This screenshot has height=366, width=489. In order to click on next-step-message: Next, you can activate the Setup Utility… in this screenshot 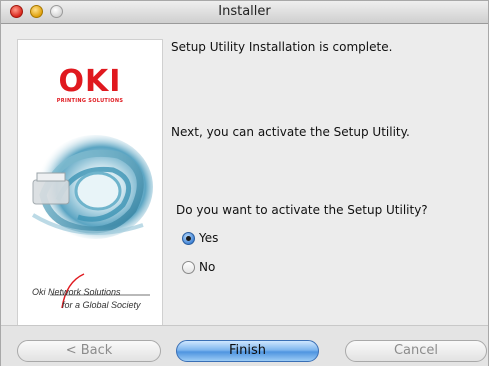, I will do `click(290, 132)`.